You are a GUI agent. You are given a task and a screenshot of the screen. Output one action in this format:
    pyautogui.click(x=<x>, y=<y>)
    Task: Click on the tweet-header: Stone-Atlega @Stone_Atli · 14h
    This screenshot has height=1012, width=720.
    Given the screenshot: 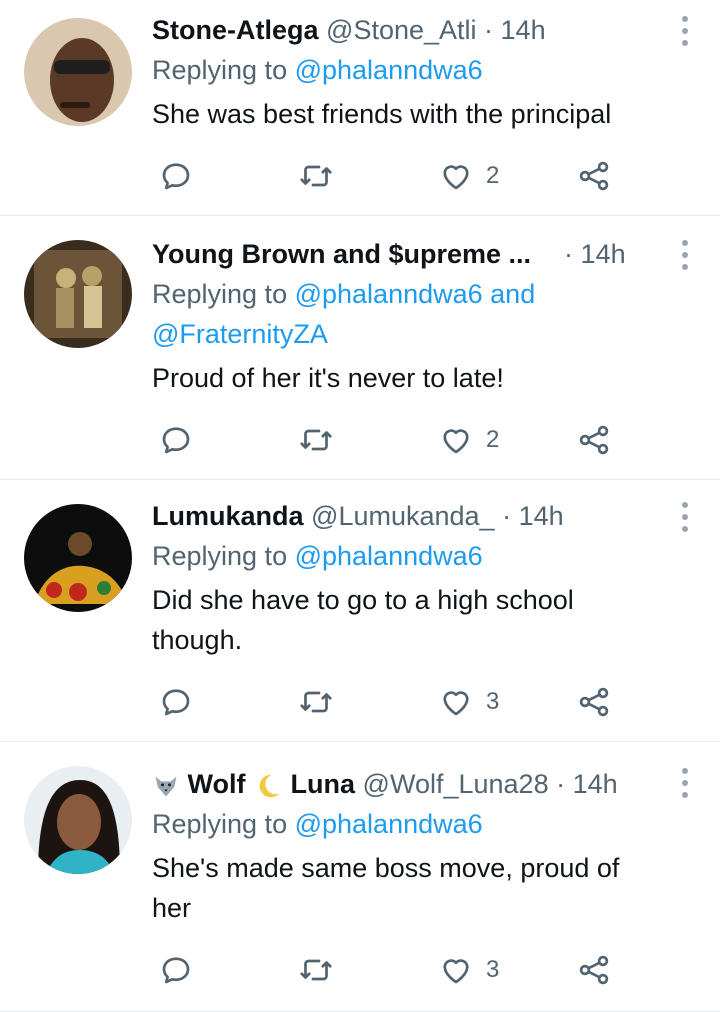 What is the action you would take?
    pyautogui.click(x=411, y=30)
    